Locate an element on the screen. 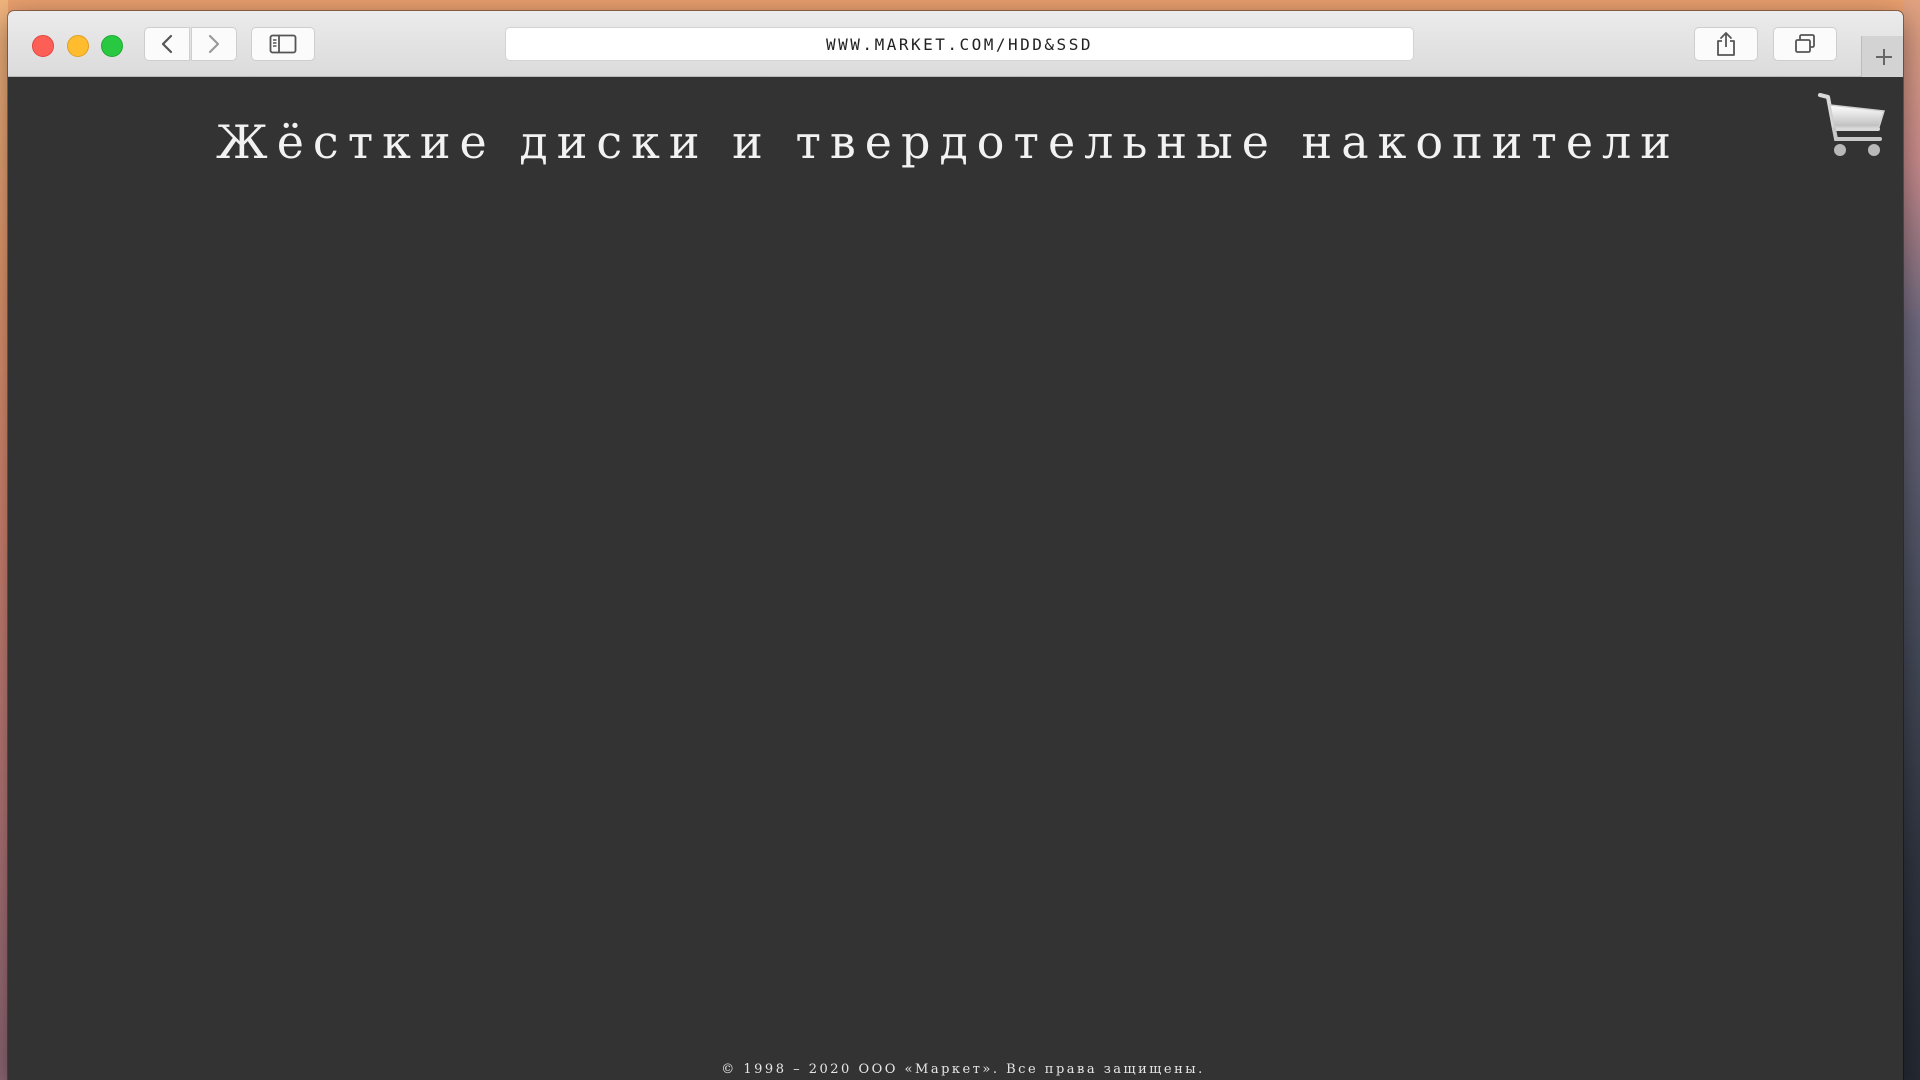 Image resolution: width=1920 pixels, height=1080 pixels. tab-overview-button is located at coordinates (1805, 44).